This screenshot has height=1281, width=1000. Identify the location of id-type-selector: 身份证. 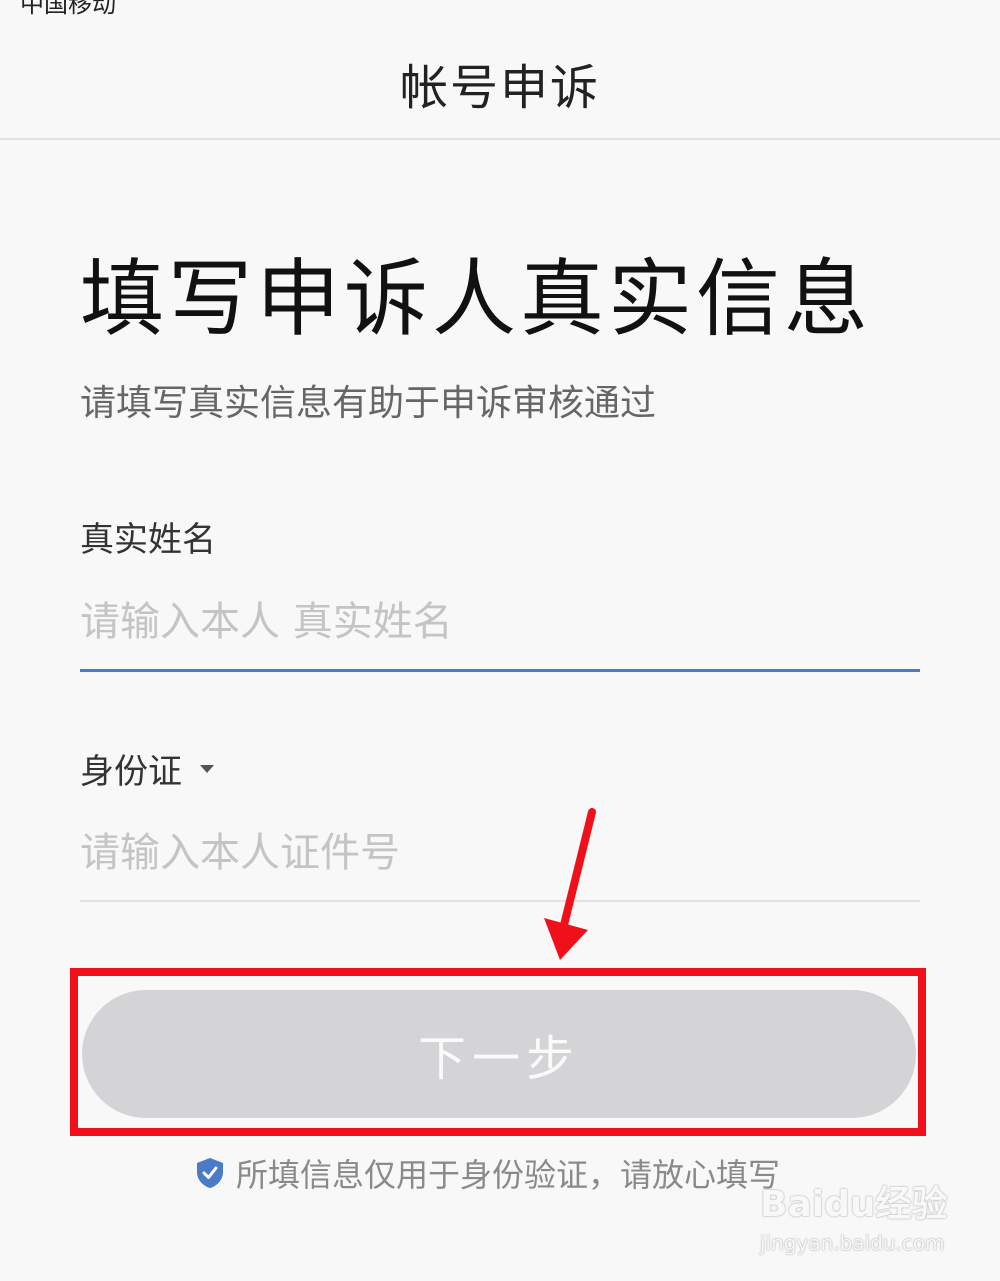
(147, 768).